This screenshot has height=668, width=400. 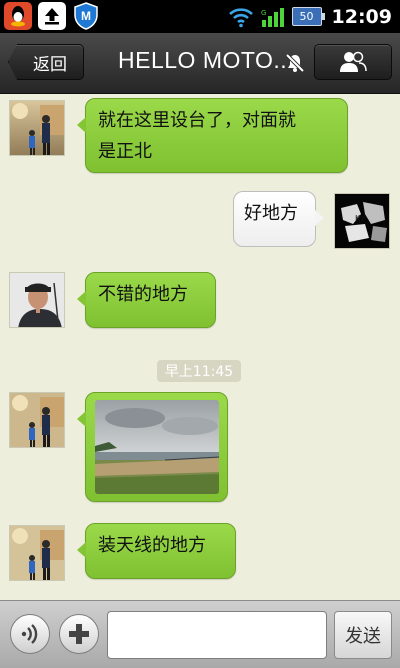 What do you see at coordinates (272, 17) in the screenshot?
I see `signal-icon: G` at bounding box center [272, 17].